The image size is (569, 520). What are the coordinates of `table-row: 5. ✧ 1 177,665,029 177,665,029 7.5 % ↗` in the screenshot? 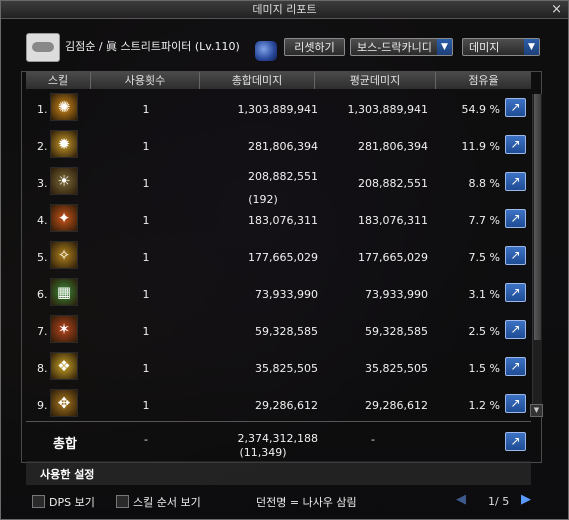 It's located at (278, 256).